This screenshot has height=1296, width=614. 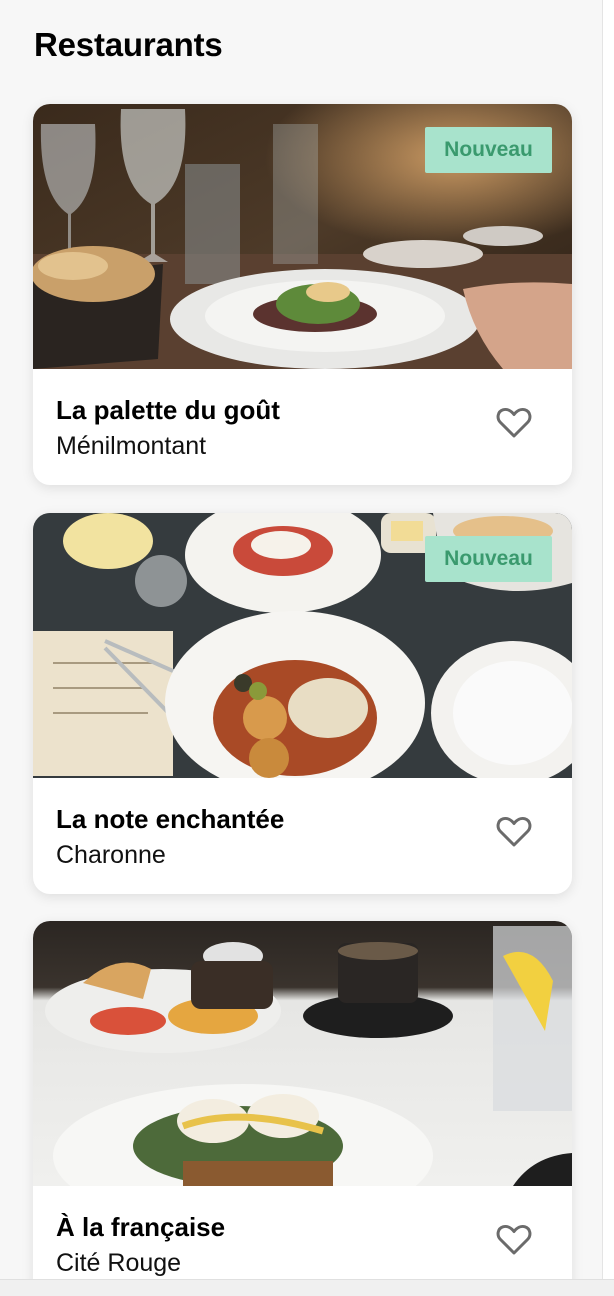 What do you see at coordinates (170, 819) in the screenshot?
I see `restaurant-name: La note enchantée` at bounding box center [170, 819].